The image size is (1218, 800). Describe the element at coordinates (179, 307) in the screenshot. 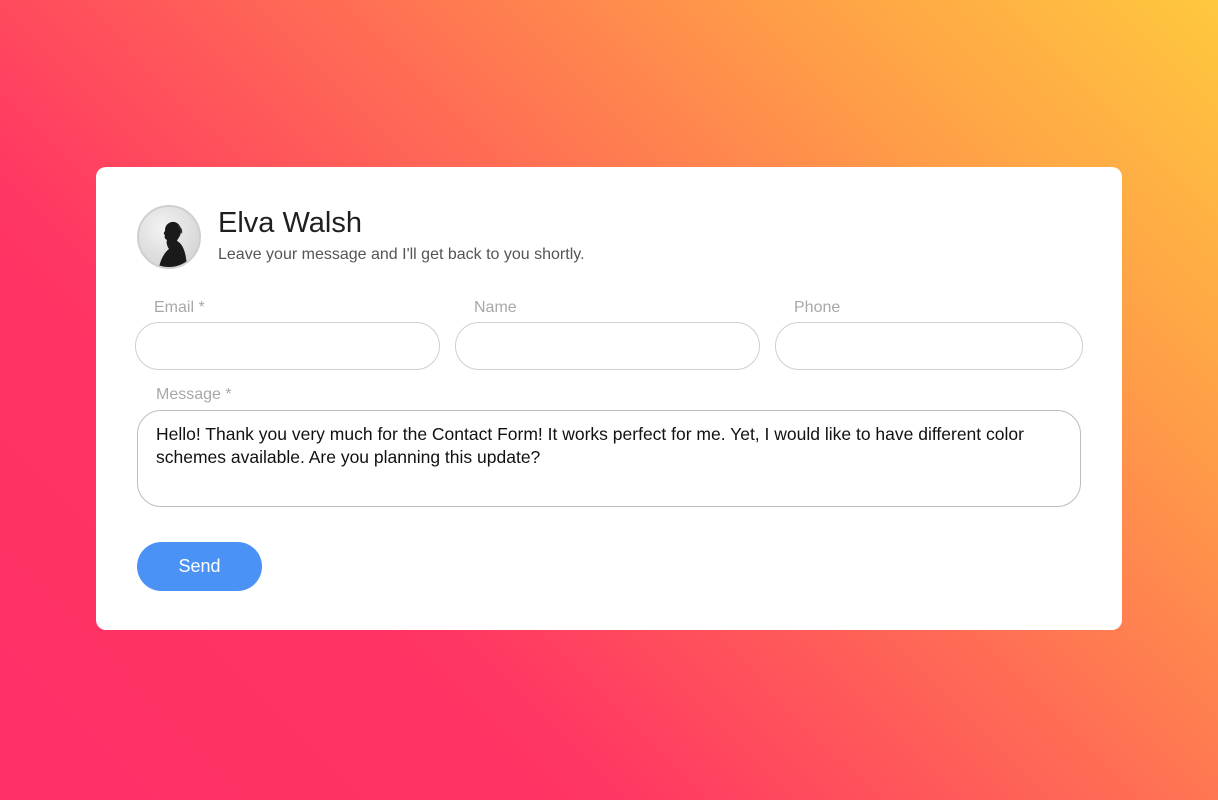

I see `email-label: Email *` at that location.